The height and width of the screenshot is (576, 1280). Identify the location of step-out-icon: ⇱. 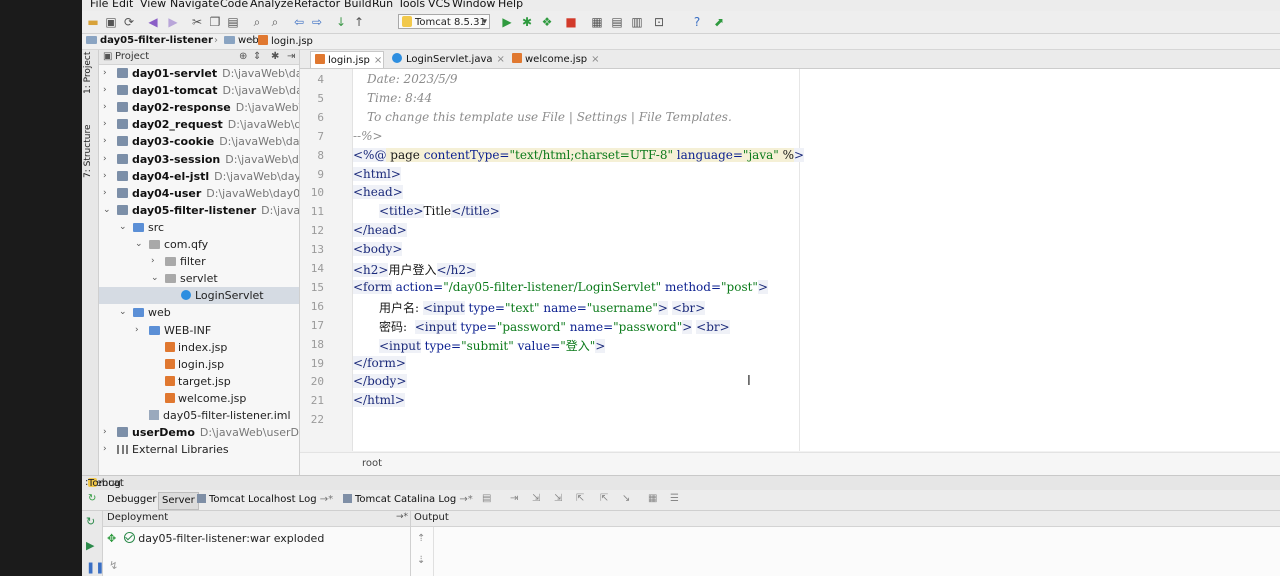
(580, 498).